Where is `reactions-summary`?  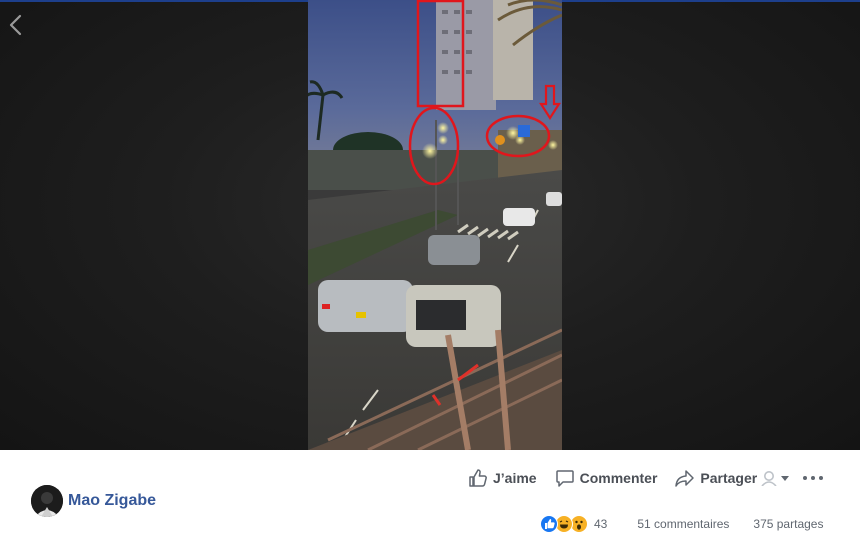 reactions-summary is located at coordinates (564, 524).